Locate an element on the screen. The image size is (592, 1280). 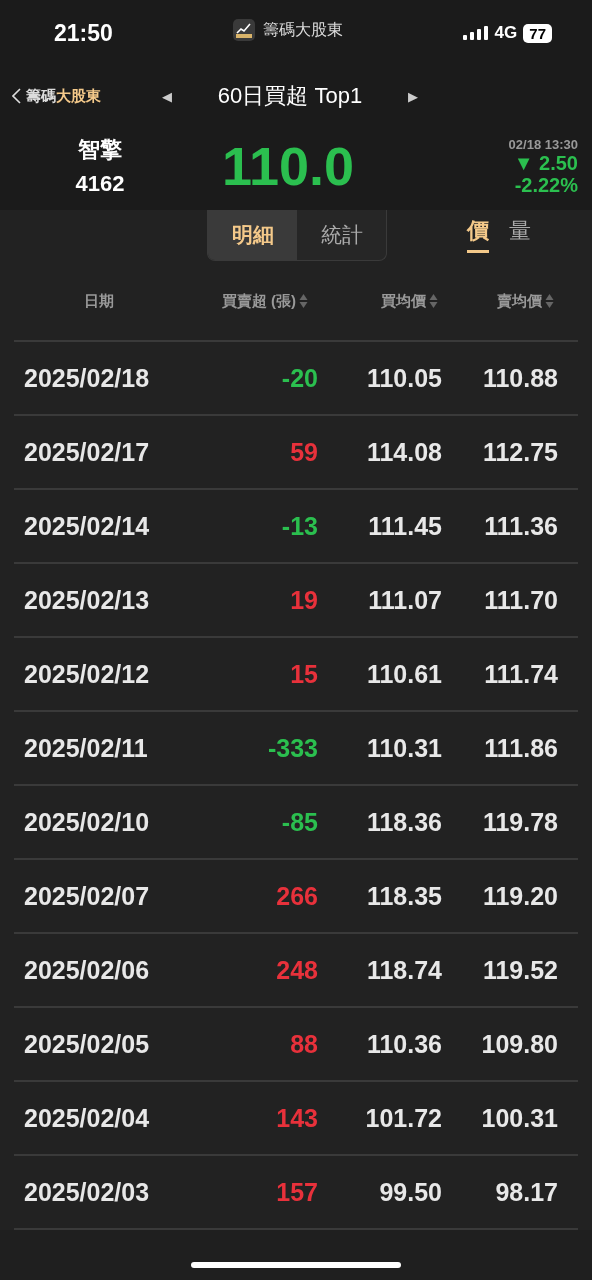
view-tab: 統計 is located at coordinates (341, 235).